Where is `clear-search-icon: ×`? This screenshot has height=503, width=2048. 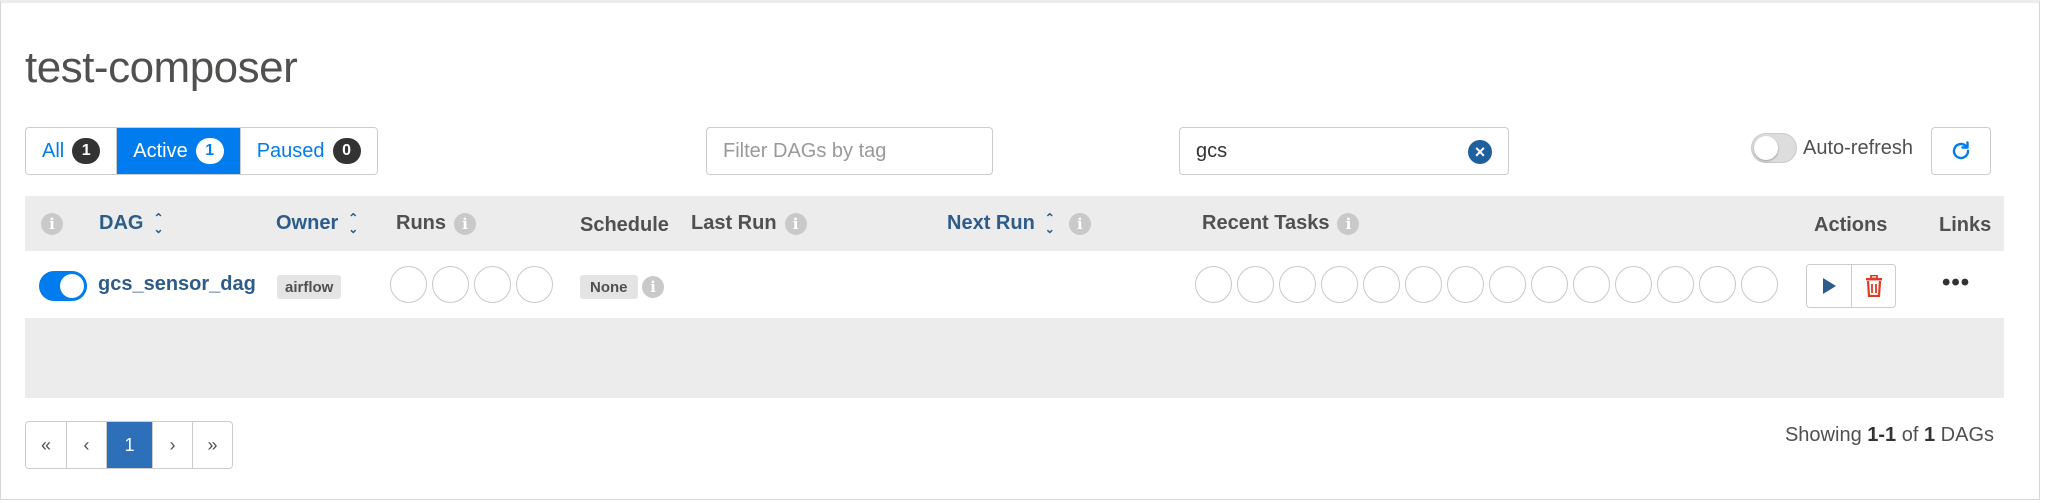 clear-search-icon: × is located at coordinates (1480, 152).